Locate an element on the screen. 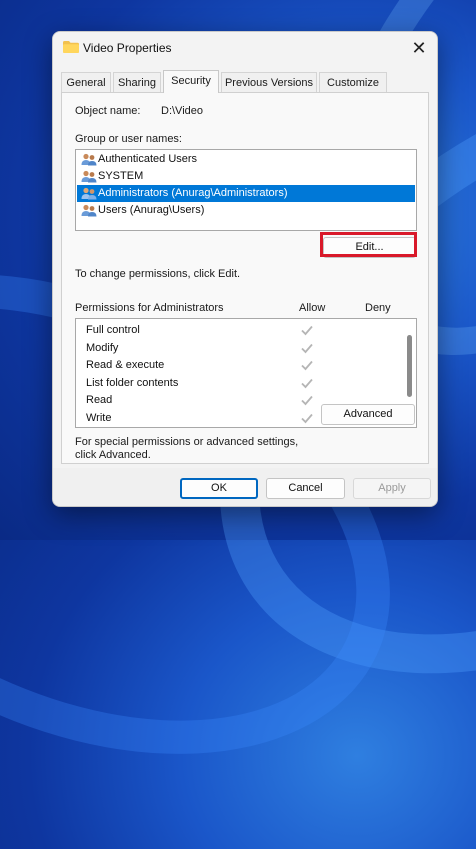  list-item: SYSTEM is located at coordinates (246, 176).